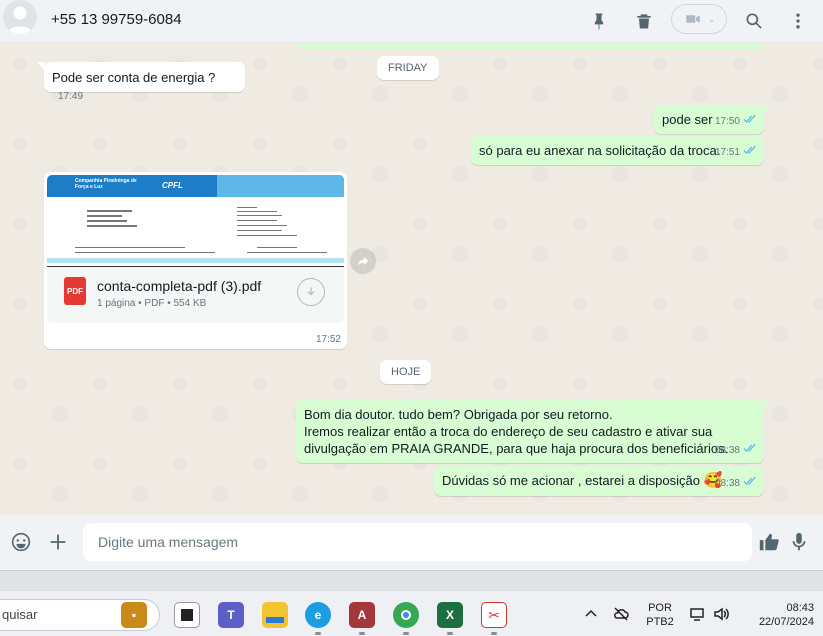  I want to click on excel-app-icon: X, so click(450, 615).